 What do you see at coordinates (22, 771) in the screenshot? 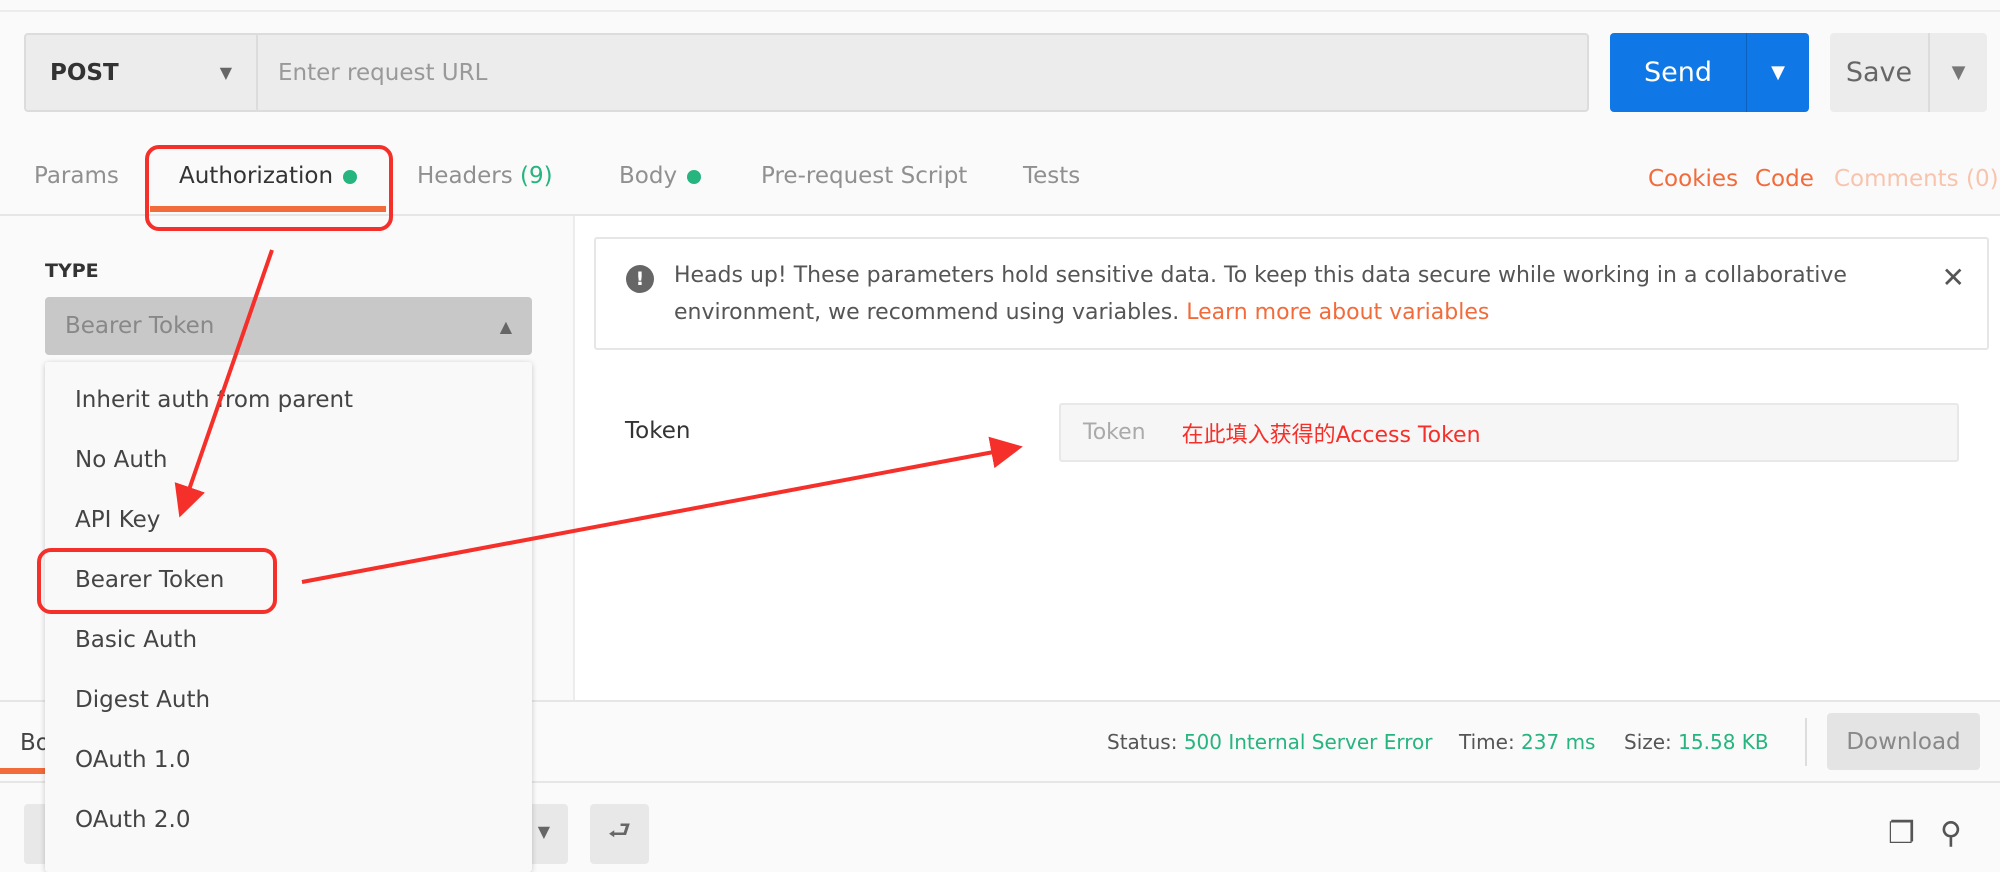
I see `response-tab-underline` at bounding box center [22, 771].